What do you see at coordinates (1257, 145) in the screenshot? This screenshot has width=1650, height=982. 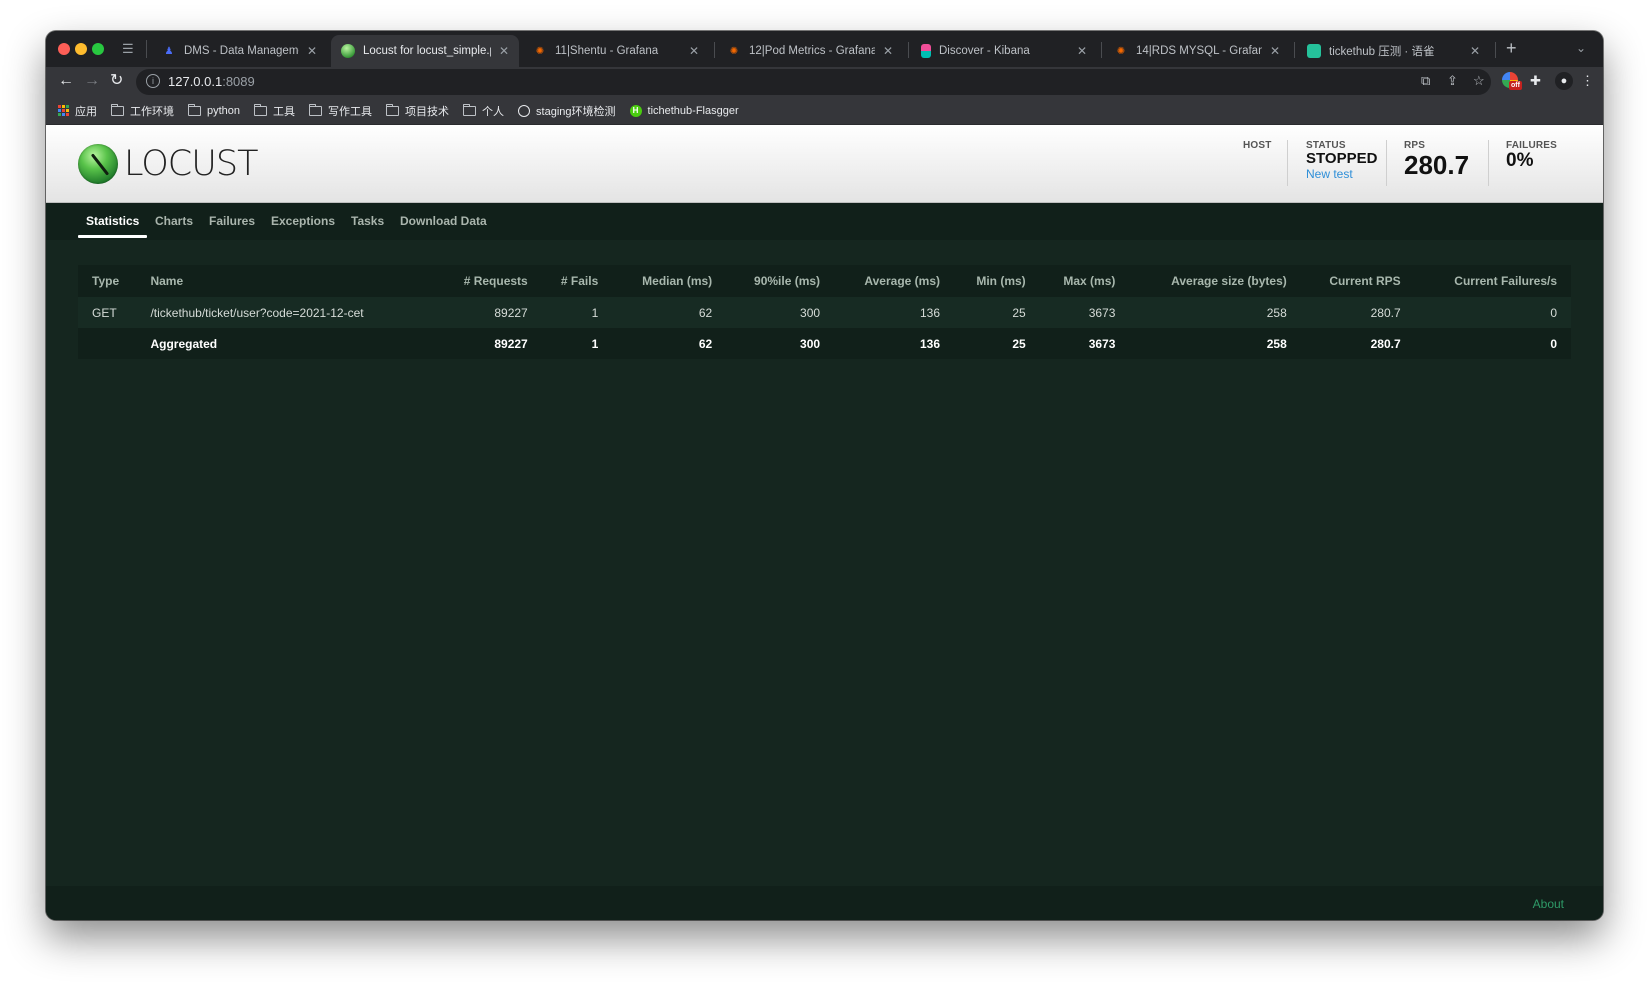 I see `host-label: HOST` at bounding box center [1257, 145].